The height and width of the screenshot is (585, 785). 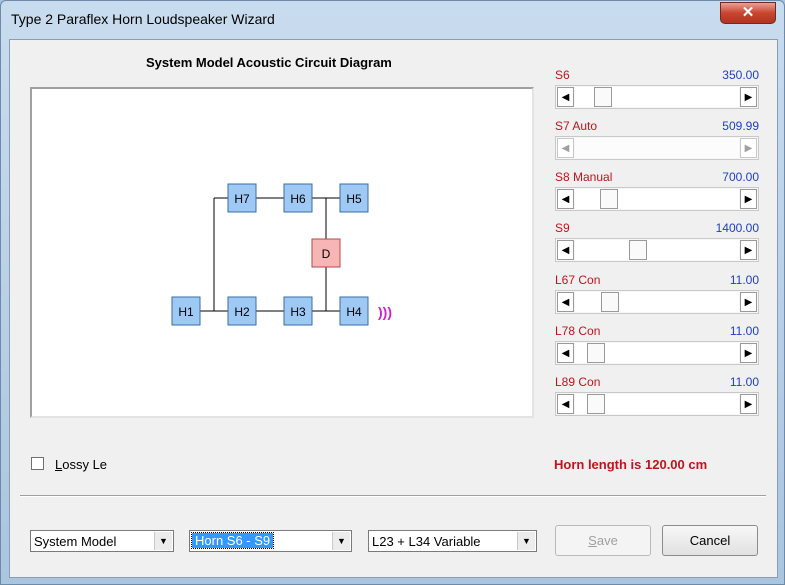 I want to click on slider-value: 350.00, so click(x=740, y=75).